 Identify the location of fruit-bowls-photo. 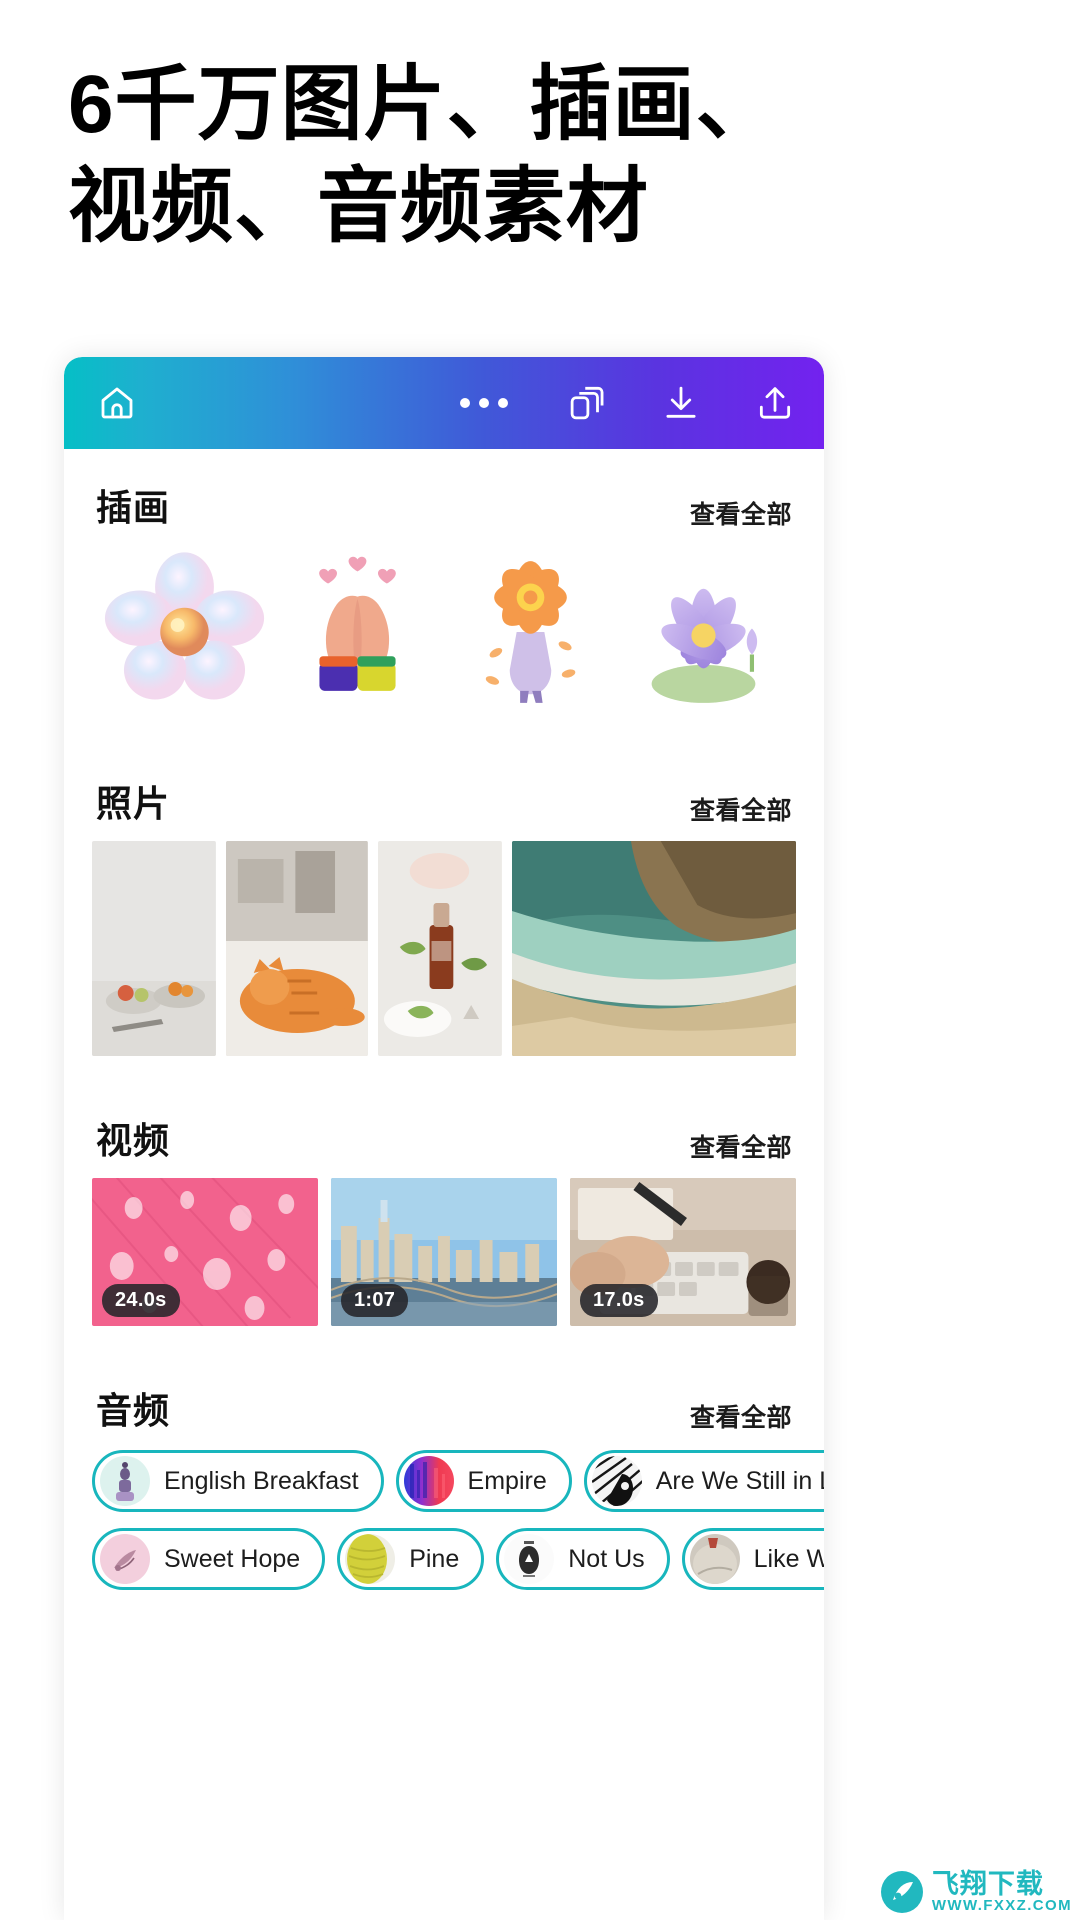
(154, 948).